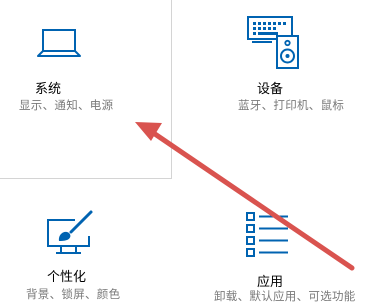 The image size is (385, 304). I want to click on tile-title: 设备, so click(270, 89).